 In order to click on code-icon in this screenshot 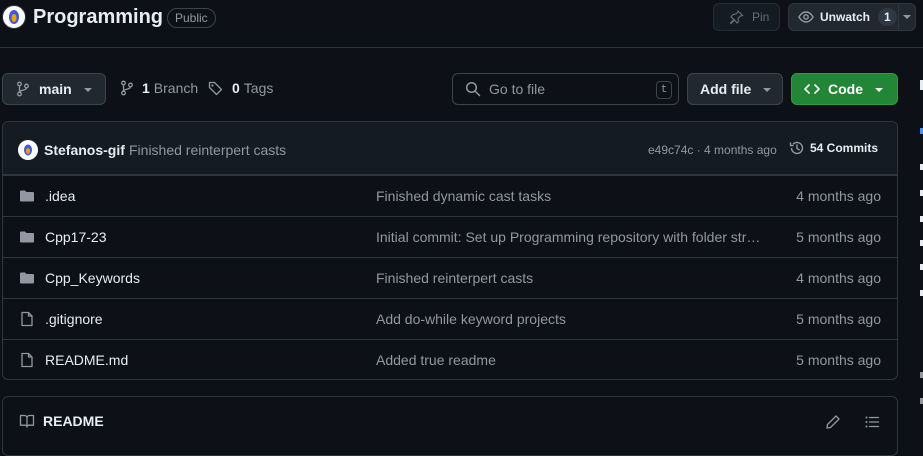, I will do `click(812, 89)`.